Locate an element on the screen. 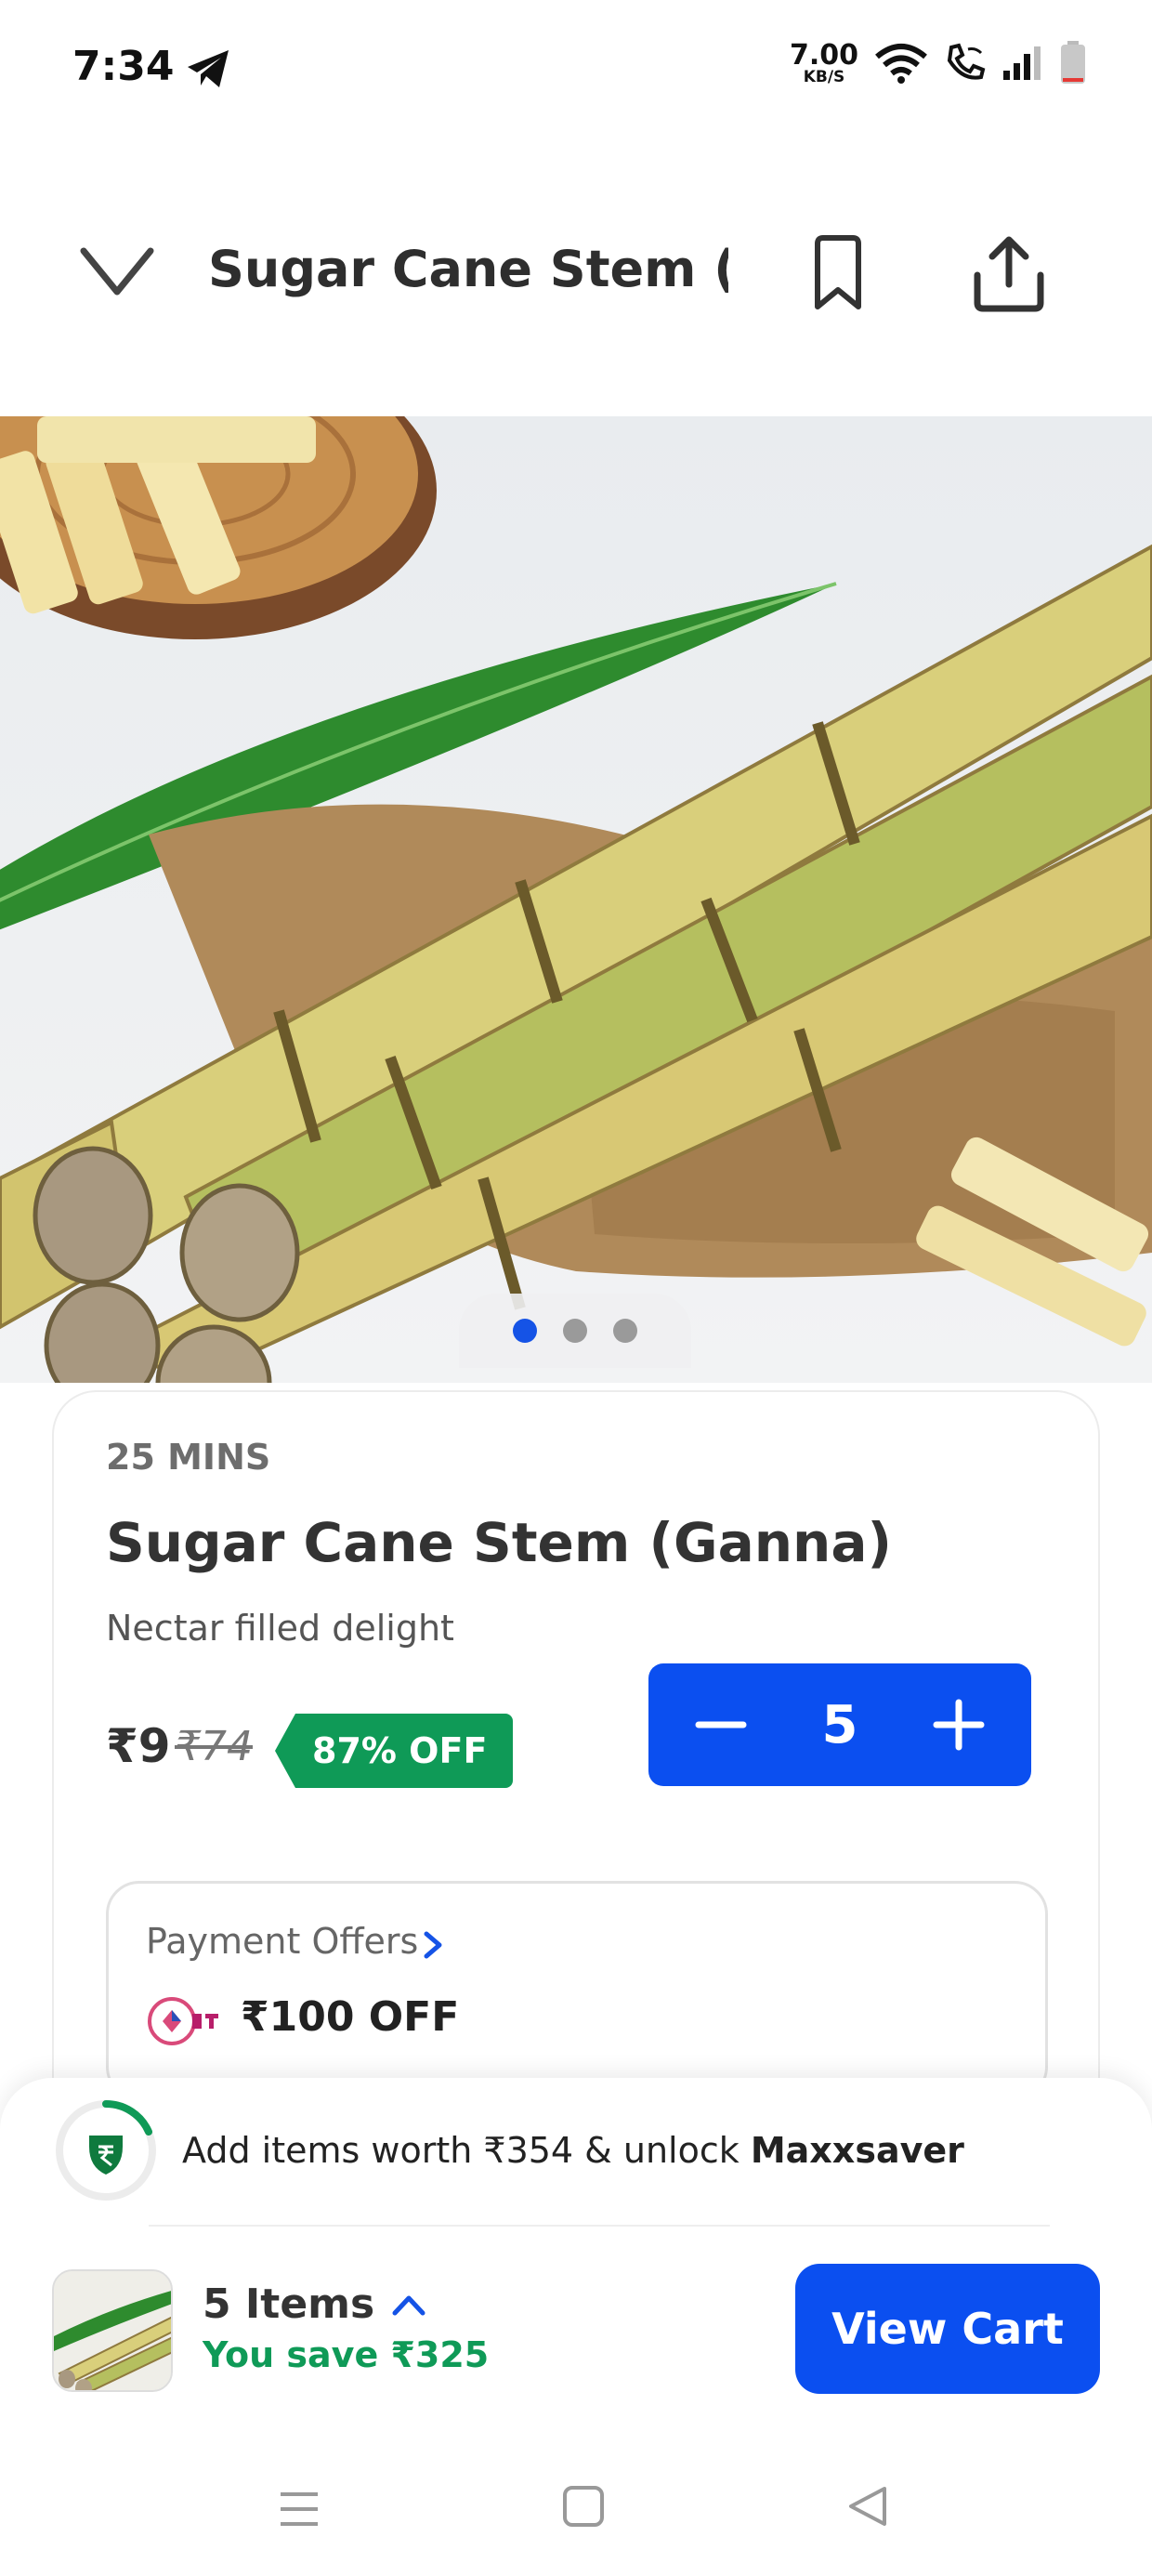  network-speed: 7.00 KB/S is located at coordinates (823, 62).